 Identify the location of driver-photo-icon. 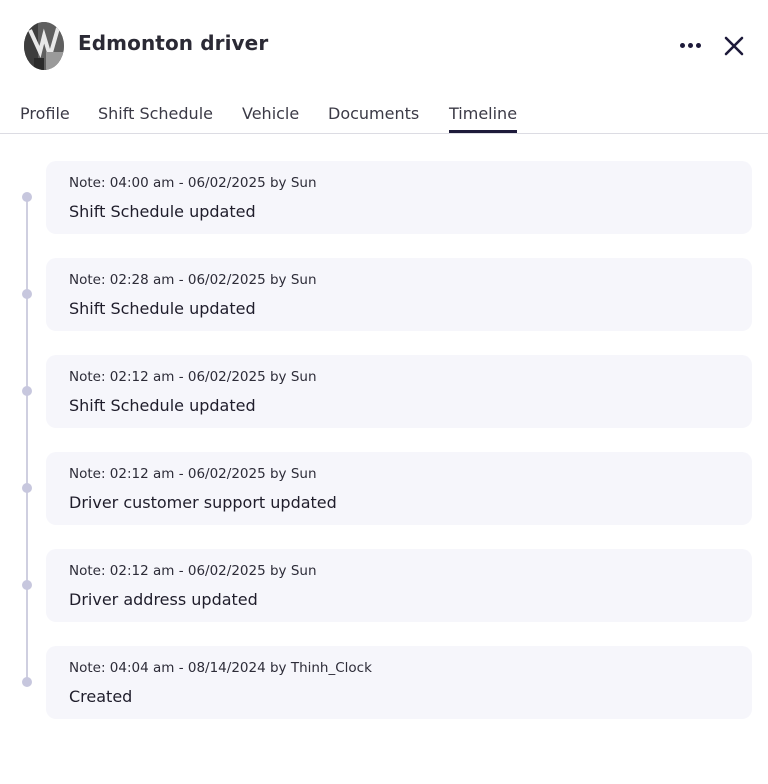
(44, 46).